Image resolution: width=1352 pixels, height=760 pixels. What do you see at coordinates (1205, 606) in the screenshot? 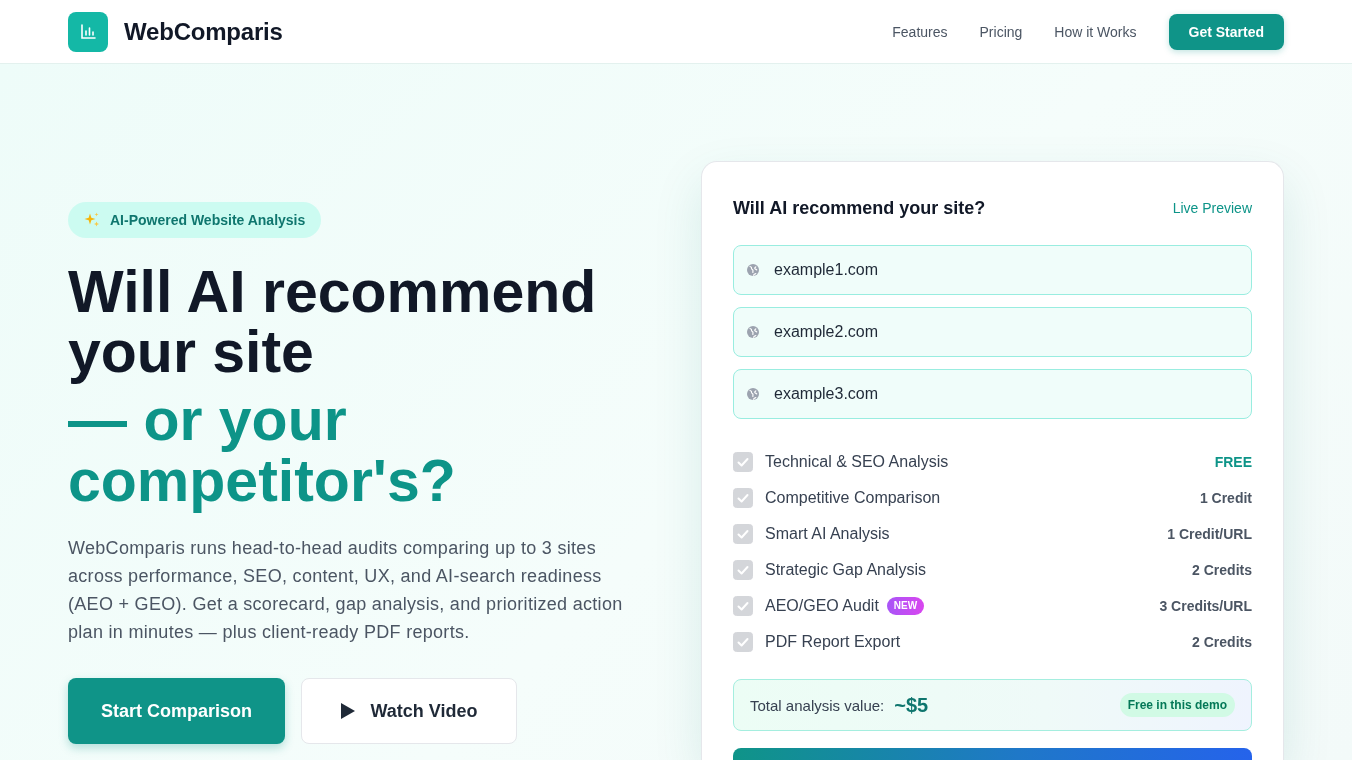
I see `feature-price: 3 Credits/URL` at bounding box center [1205, 606].